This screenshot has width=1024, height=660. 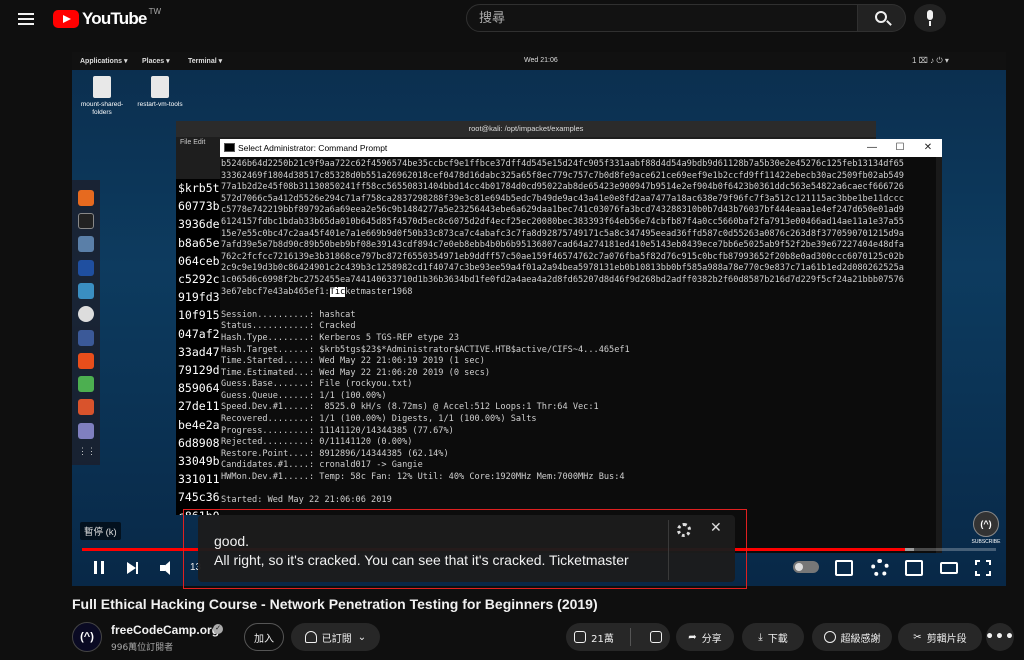 What do you see at coordinates (199, 224) in the screenshot?
I see `terminal-line: 3936de` at bounding box center [199, 224].